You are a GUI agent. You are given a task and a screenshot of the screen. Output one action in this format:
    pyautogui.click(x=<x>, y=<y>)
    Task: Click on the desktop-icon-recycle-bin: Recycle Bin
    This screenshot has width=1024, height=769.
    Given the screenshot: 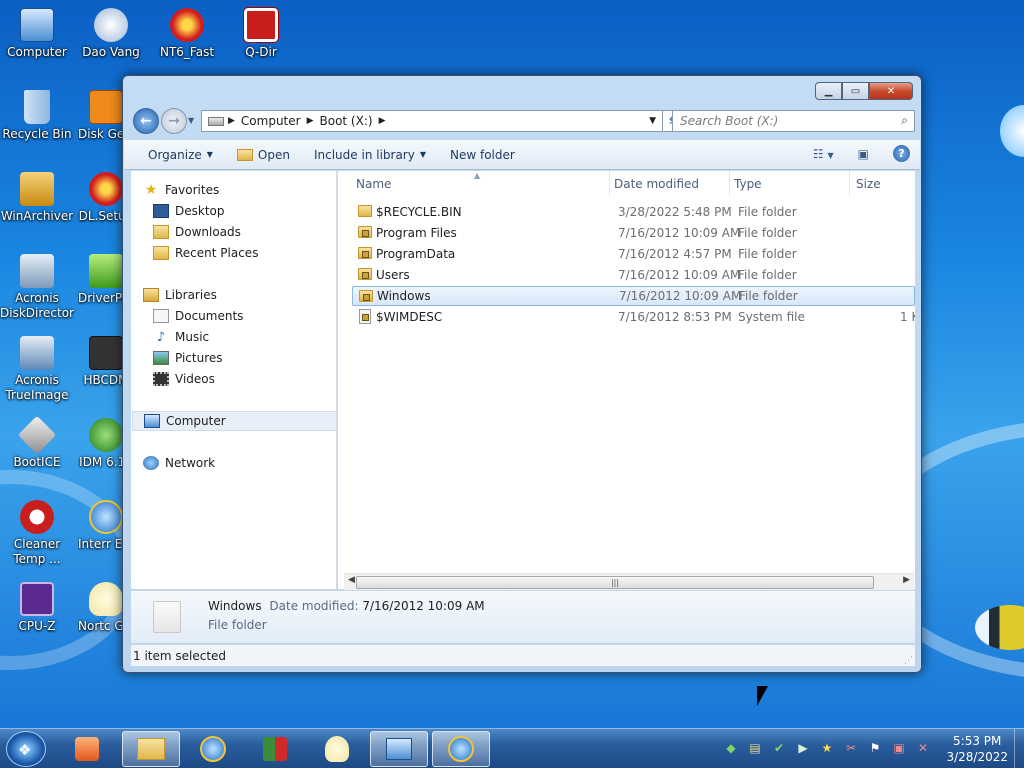 What is the action you would take?
    pyautogui.click(x=37, y=116)
    